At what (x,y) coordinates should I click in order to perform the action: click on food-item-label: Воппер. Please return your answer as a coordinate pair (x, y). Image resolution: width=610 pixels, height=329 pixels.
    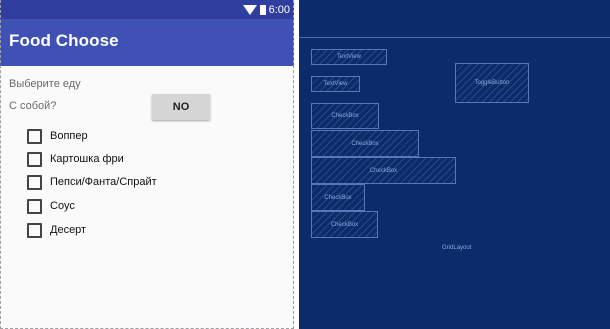
    Looking at the image, I should click on (69, 136).